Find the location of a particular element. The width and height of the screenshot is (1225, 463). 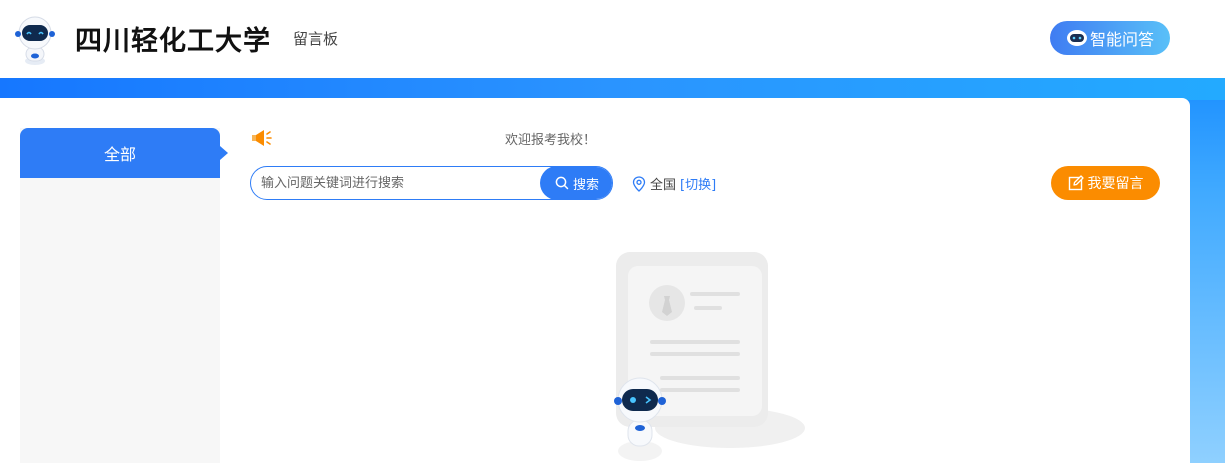

location-pin-icon is located at coordinates (639, 183).